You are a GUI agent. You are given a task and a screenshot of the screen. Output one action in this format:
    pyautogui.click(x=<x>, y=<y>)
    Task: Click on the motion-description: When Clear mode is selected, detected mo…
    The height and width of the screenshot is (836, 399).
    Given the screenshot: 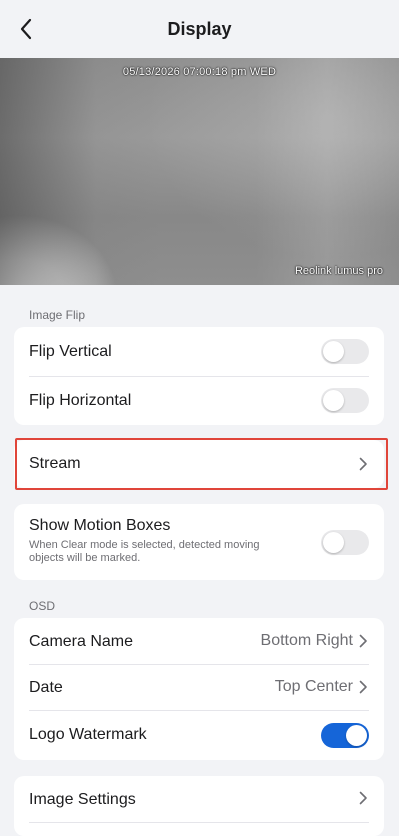 What is the action you would take?
    pyautogui.click(x=144, y=552)
    